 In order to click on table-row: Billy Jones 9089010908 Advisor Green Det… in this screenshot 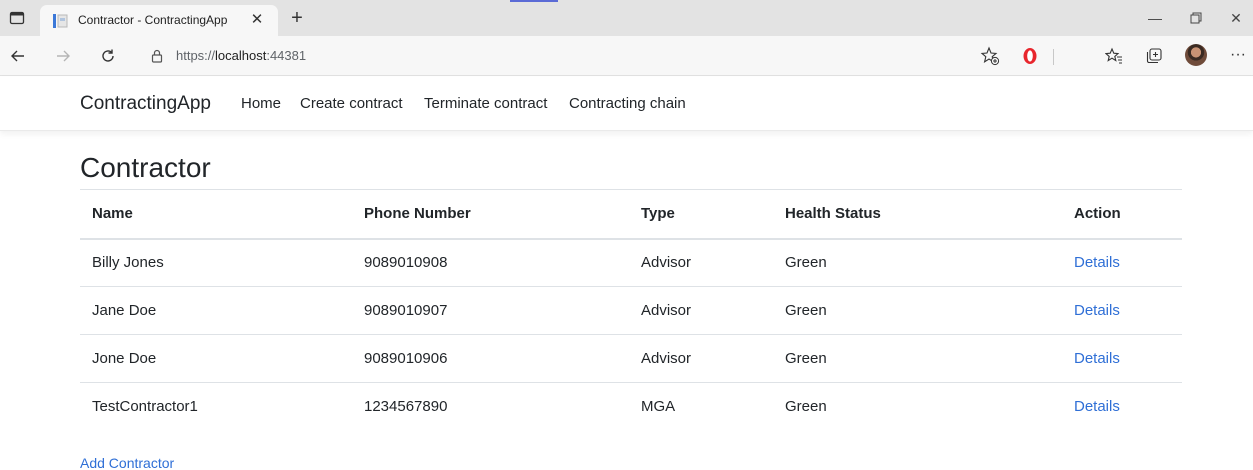, I will do `click(631, 263)`.